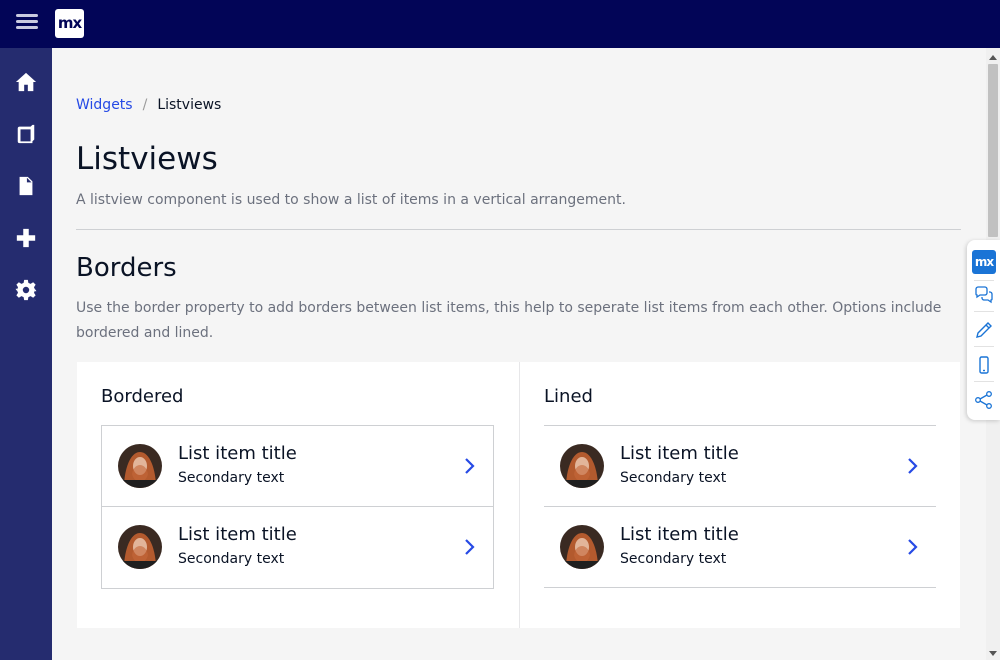 Image resolution: width=1000 pixels, height=660 pixels. I want to click on breadcrumb-current: Listviews, so click(189, 105).